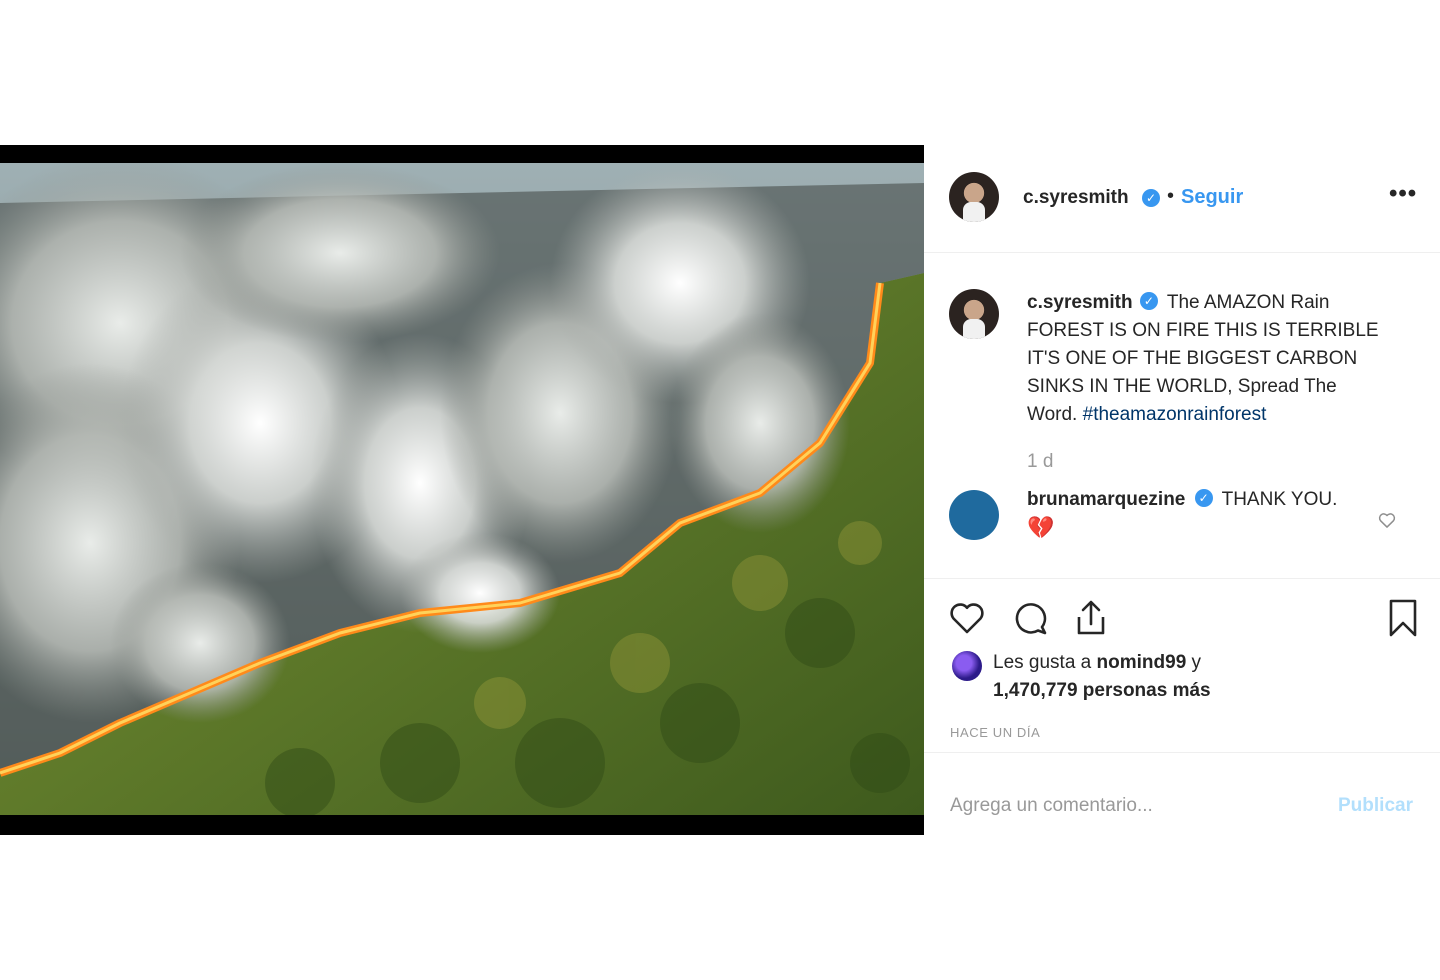 The image size is (1440, 980). Describe the element at coordinates (974, 197) in the screenshot. I see `author-avatar` at that location.